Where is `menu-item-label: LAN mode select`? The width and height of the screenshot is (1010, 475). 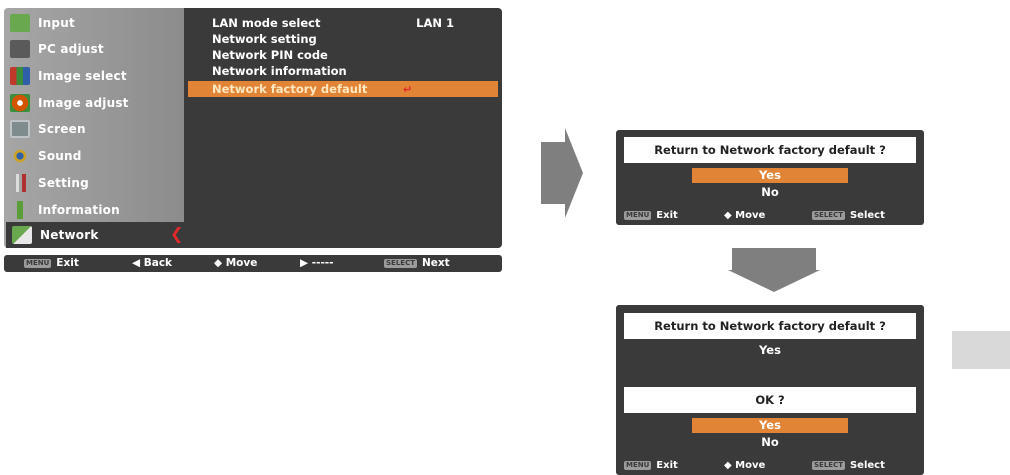
menu-item-label: LAN mode select is located at coordinates (266, 23).